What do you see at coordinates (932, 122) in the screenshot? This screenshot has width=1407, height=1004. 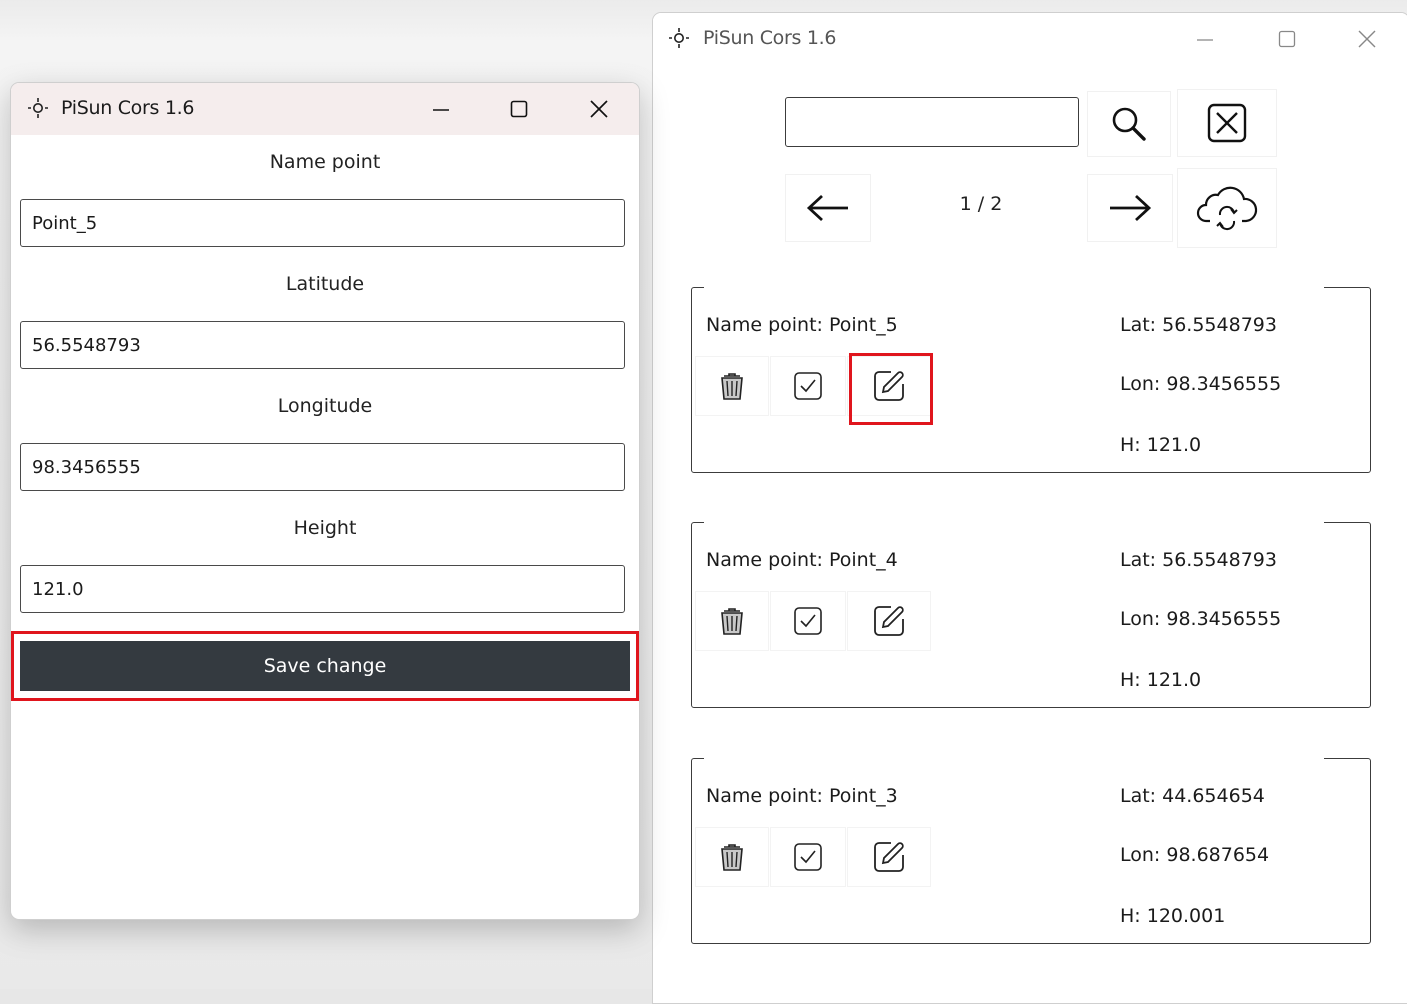 I see `search-input` at bounding box center [932, 122].